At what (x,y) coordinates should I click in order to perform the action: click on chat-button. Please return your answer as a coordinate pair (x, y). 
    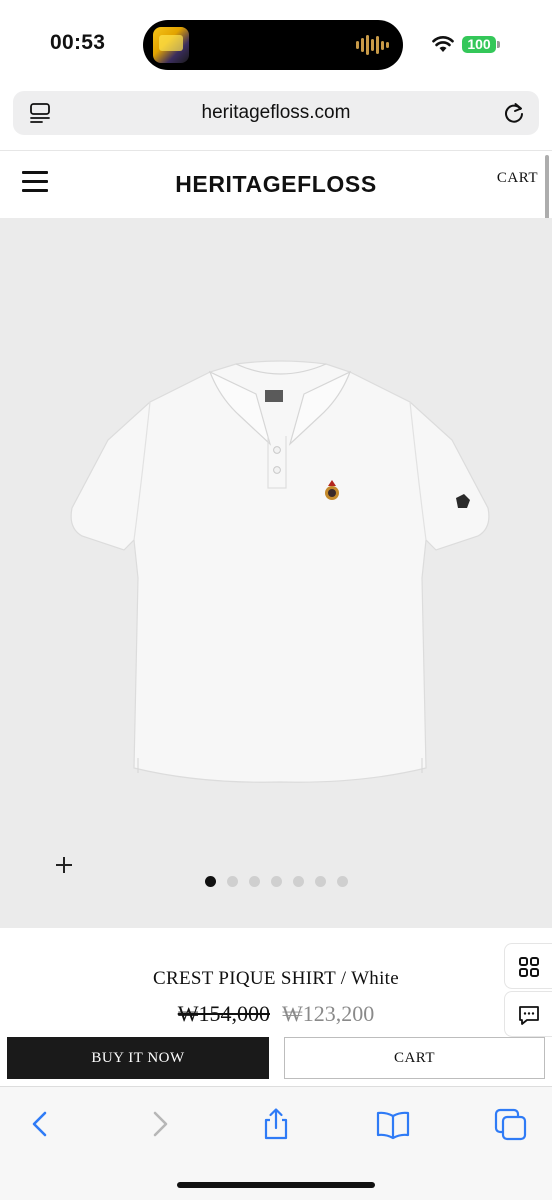
    Looking at the image, I should click on (528, 1014).